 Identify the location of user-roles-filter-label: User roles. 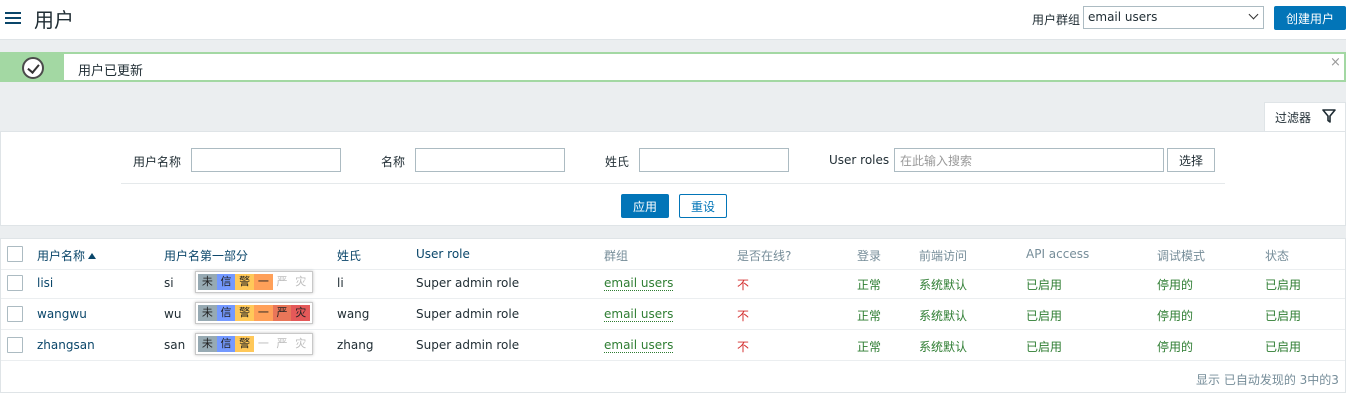
(859, 160).